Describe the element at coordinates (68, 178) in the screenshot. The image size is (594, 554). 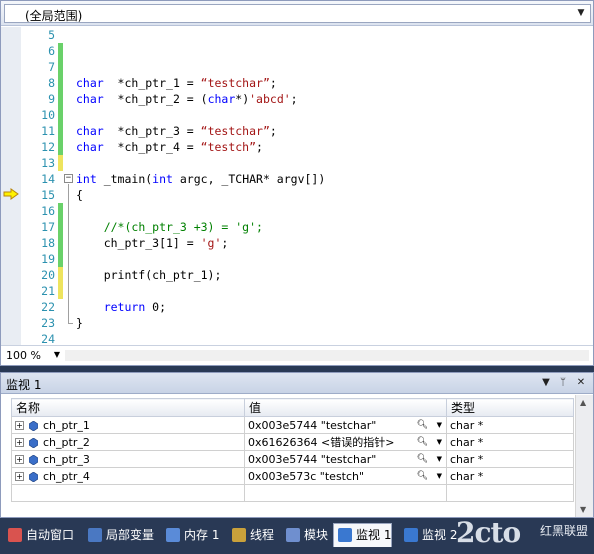
I see `collapse-icon: −` at that location.